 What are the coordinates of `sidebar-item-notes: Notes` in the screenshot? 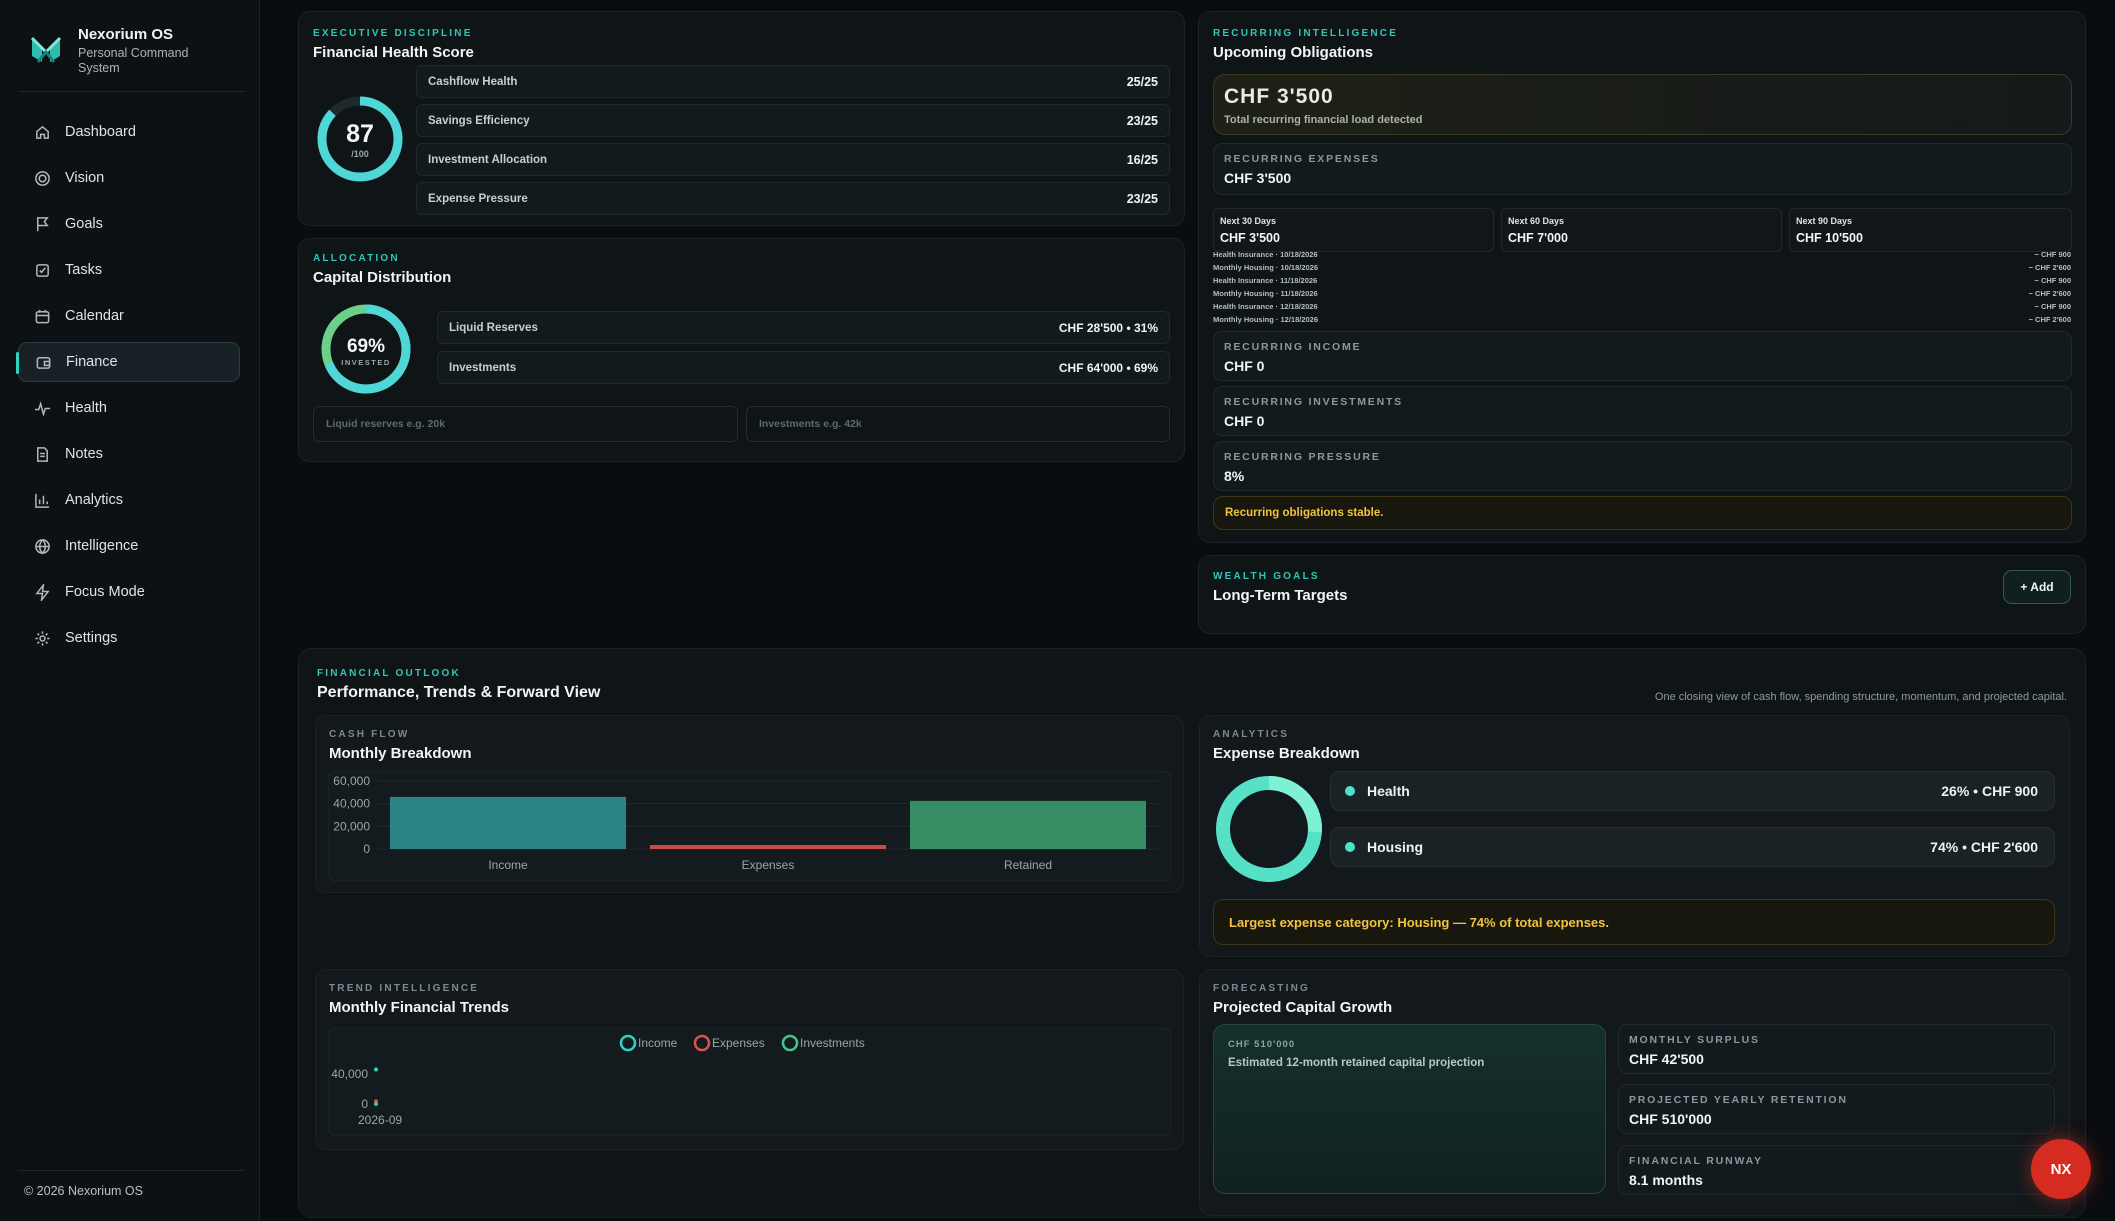 It's located at (129, 454).